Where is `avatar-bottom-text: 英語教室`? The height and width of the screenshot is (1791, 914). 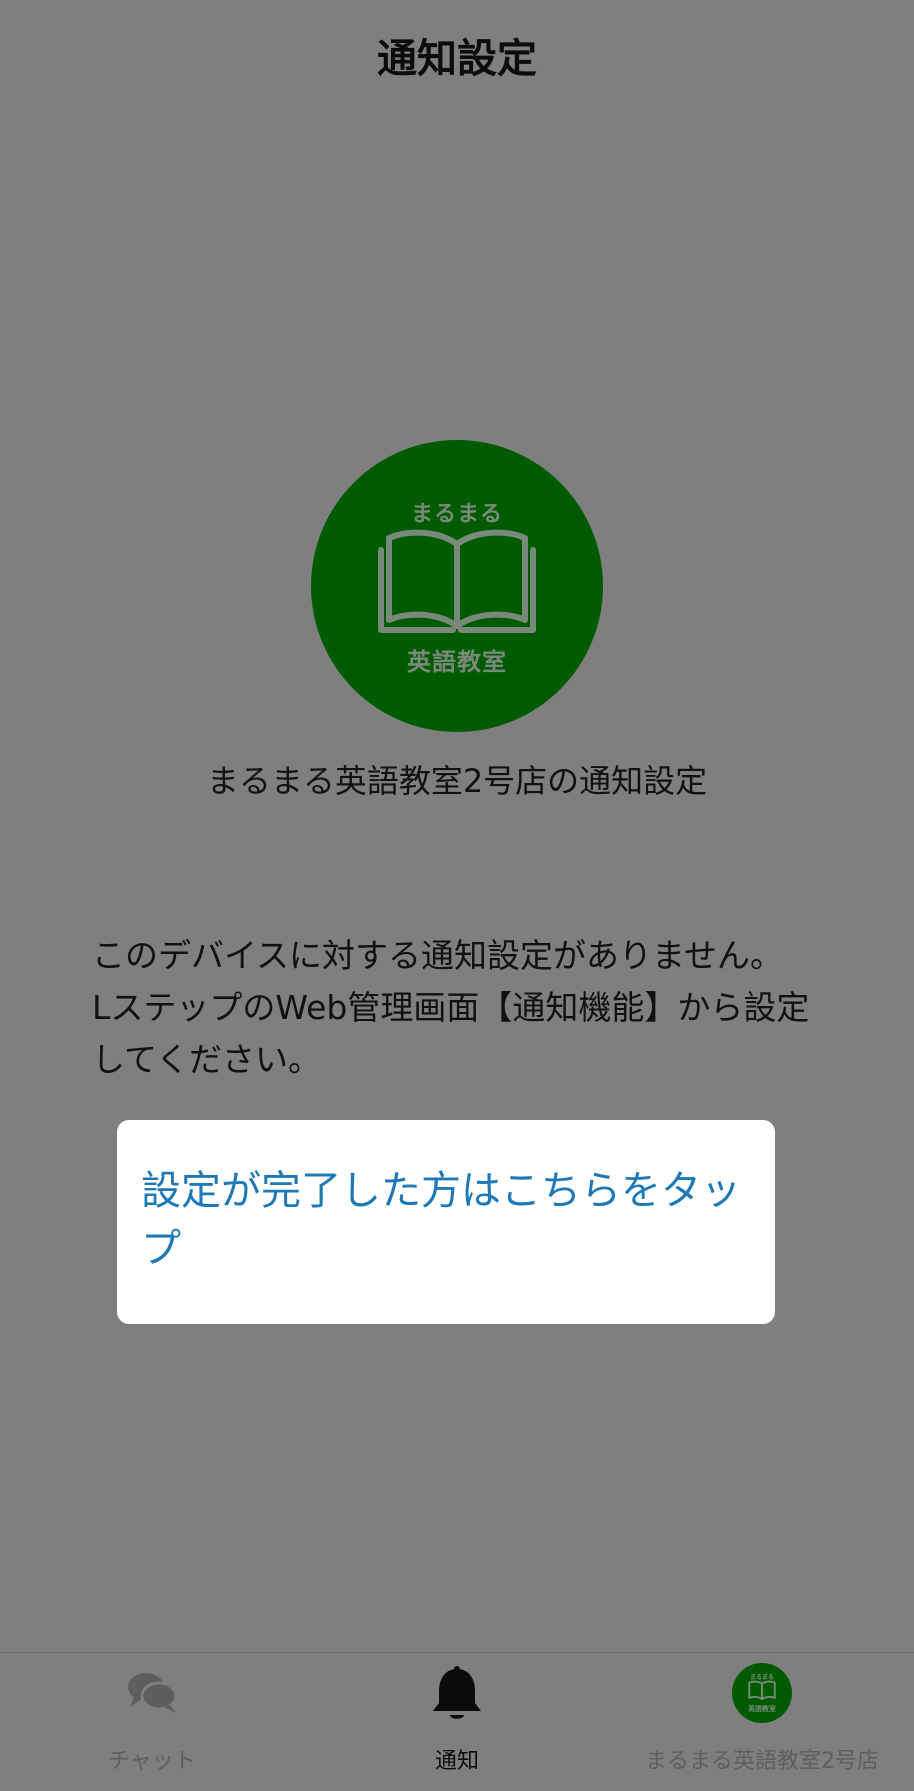
avatar-bottom-text: 英語教室 is located at coordinates (762, 1709).